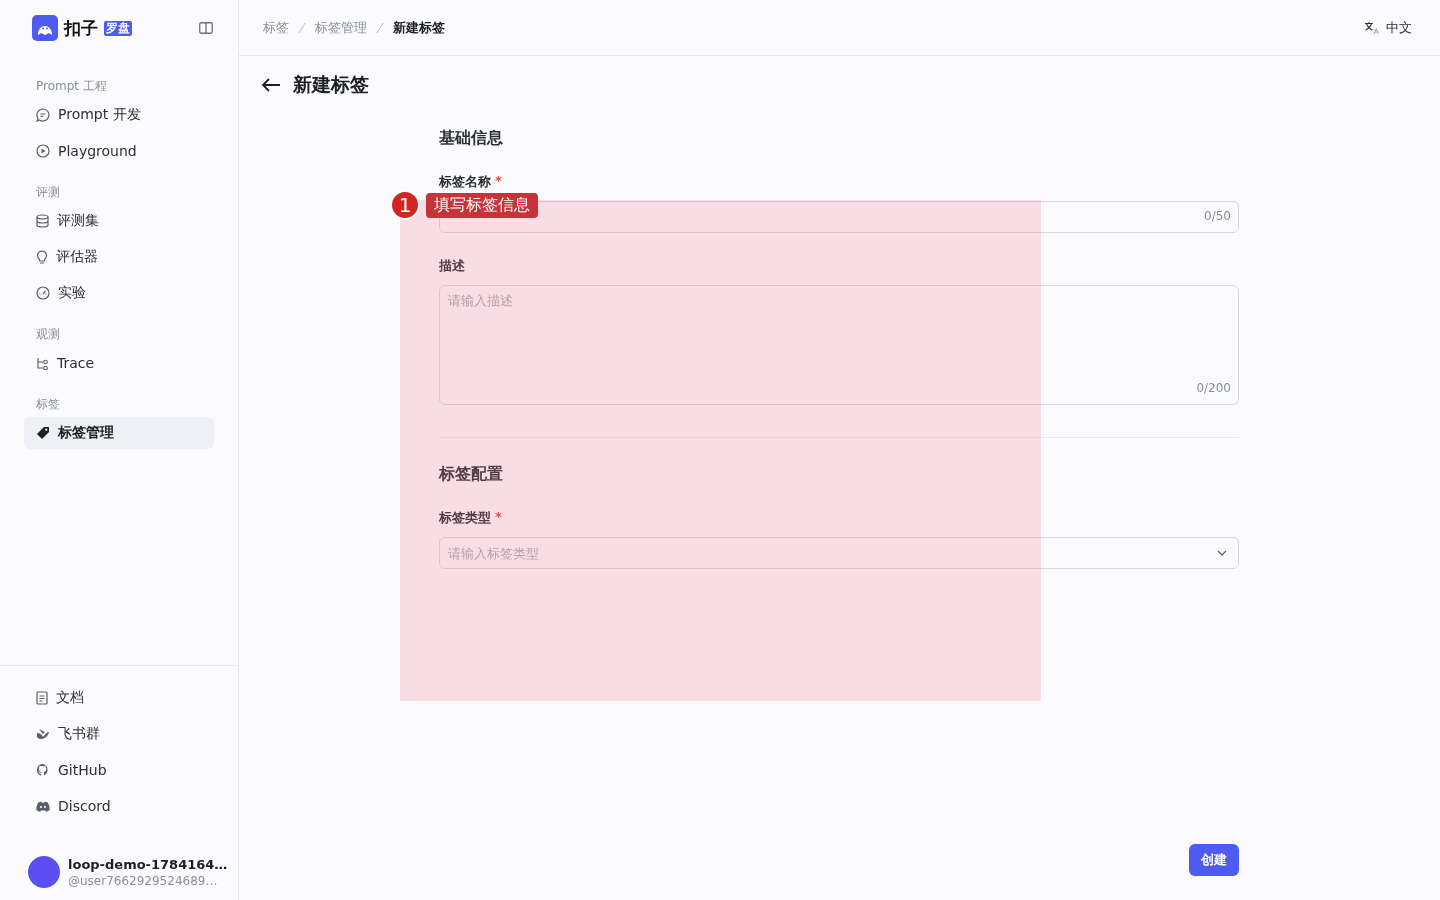  I want to click on field-label: 标签类型, so click(465, 518).